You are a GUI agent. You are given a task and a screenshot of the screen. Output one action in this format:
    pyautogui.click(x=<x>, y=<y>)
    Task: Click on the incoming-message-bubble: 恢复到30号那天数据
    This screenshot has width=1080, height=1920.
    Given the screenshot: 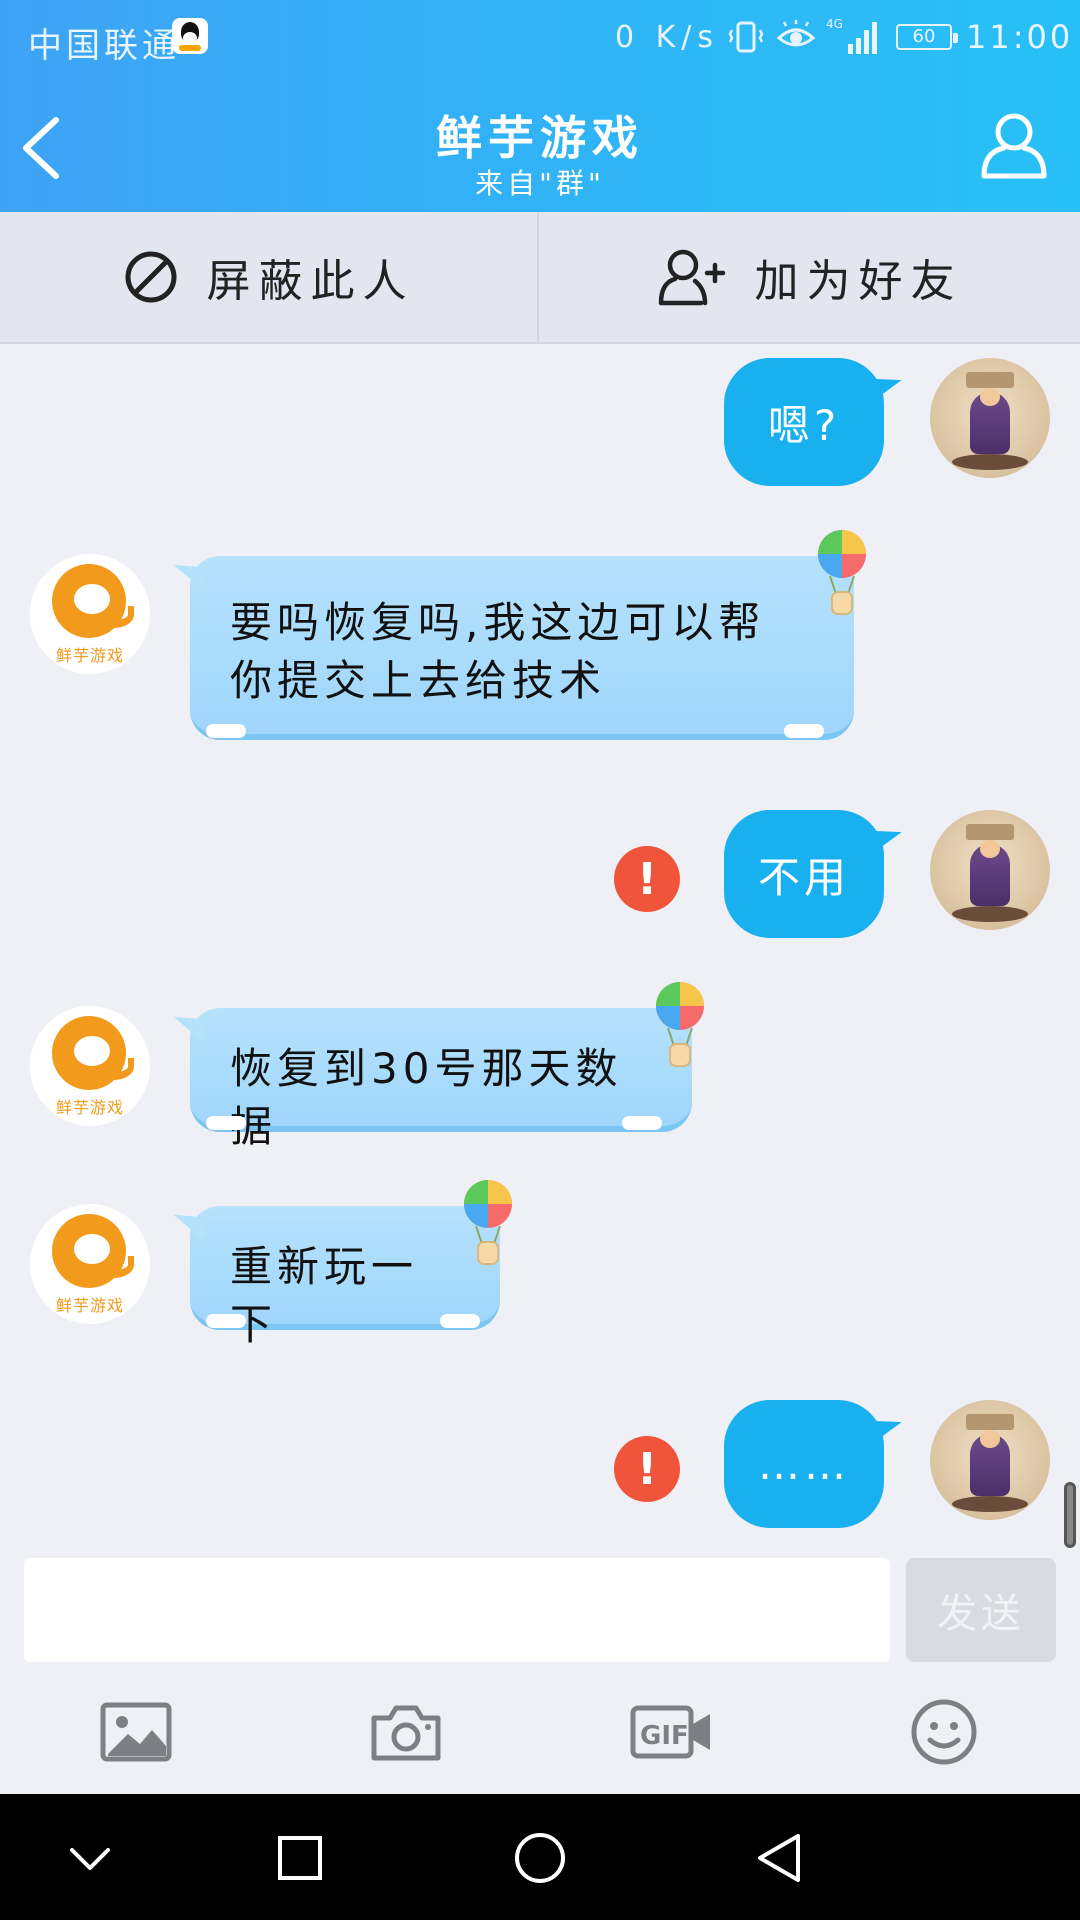 What is the action you would take?
    pyautogui.click(x=441, y=1079)
    